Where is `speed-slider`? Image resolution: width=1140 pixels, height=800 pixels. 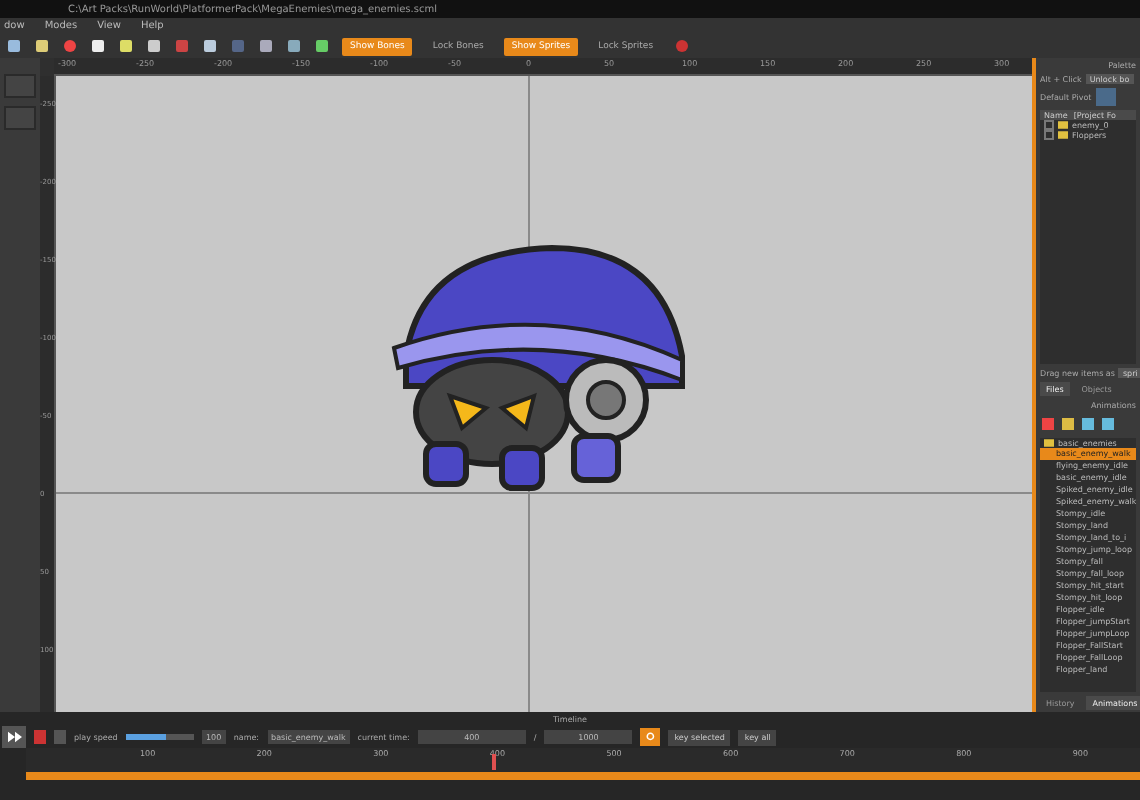
speed-slider is located at coordinates (159, 737).